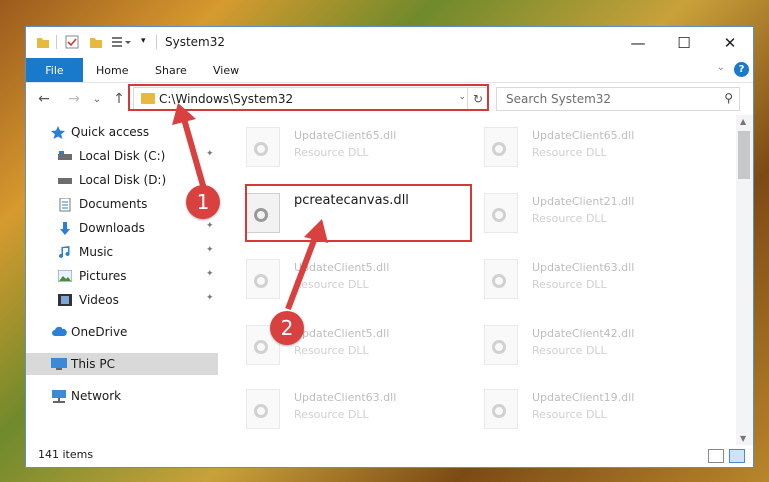  What do you see at coordinates (250, 207) in the screenshot?
I see `annotation-arrows` at bounding box center [250, 207].